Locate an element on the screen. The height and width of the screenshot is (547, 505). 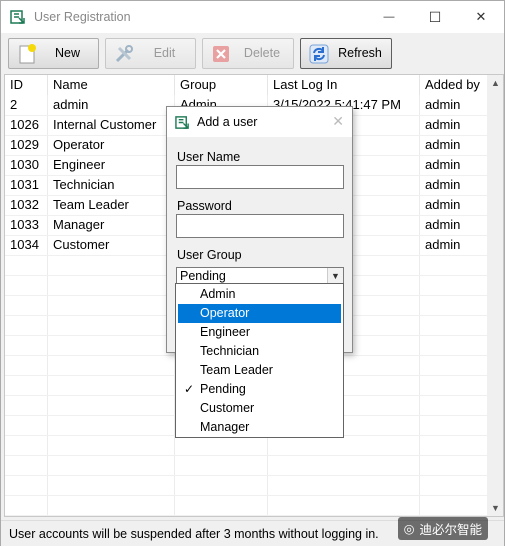
cell-name: Technician is located at coordinates (84, 184).